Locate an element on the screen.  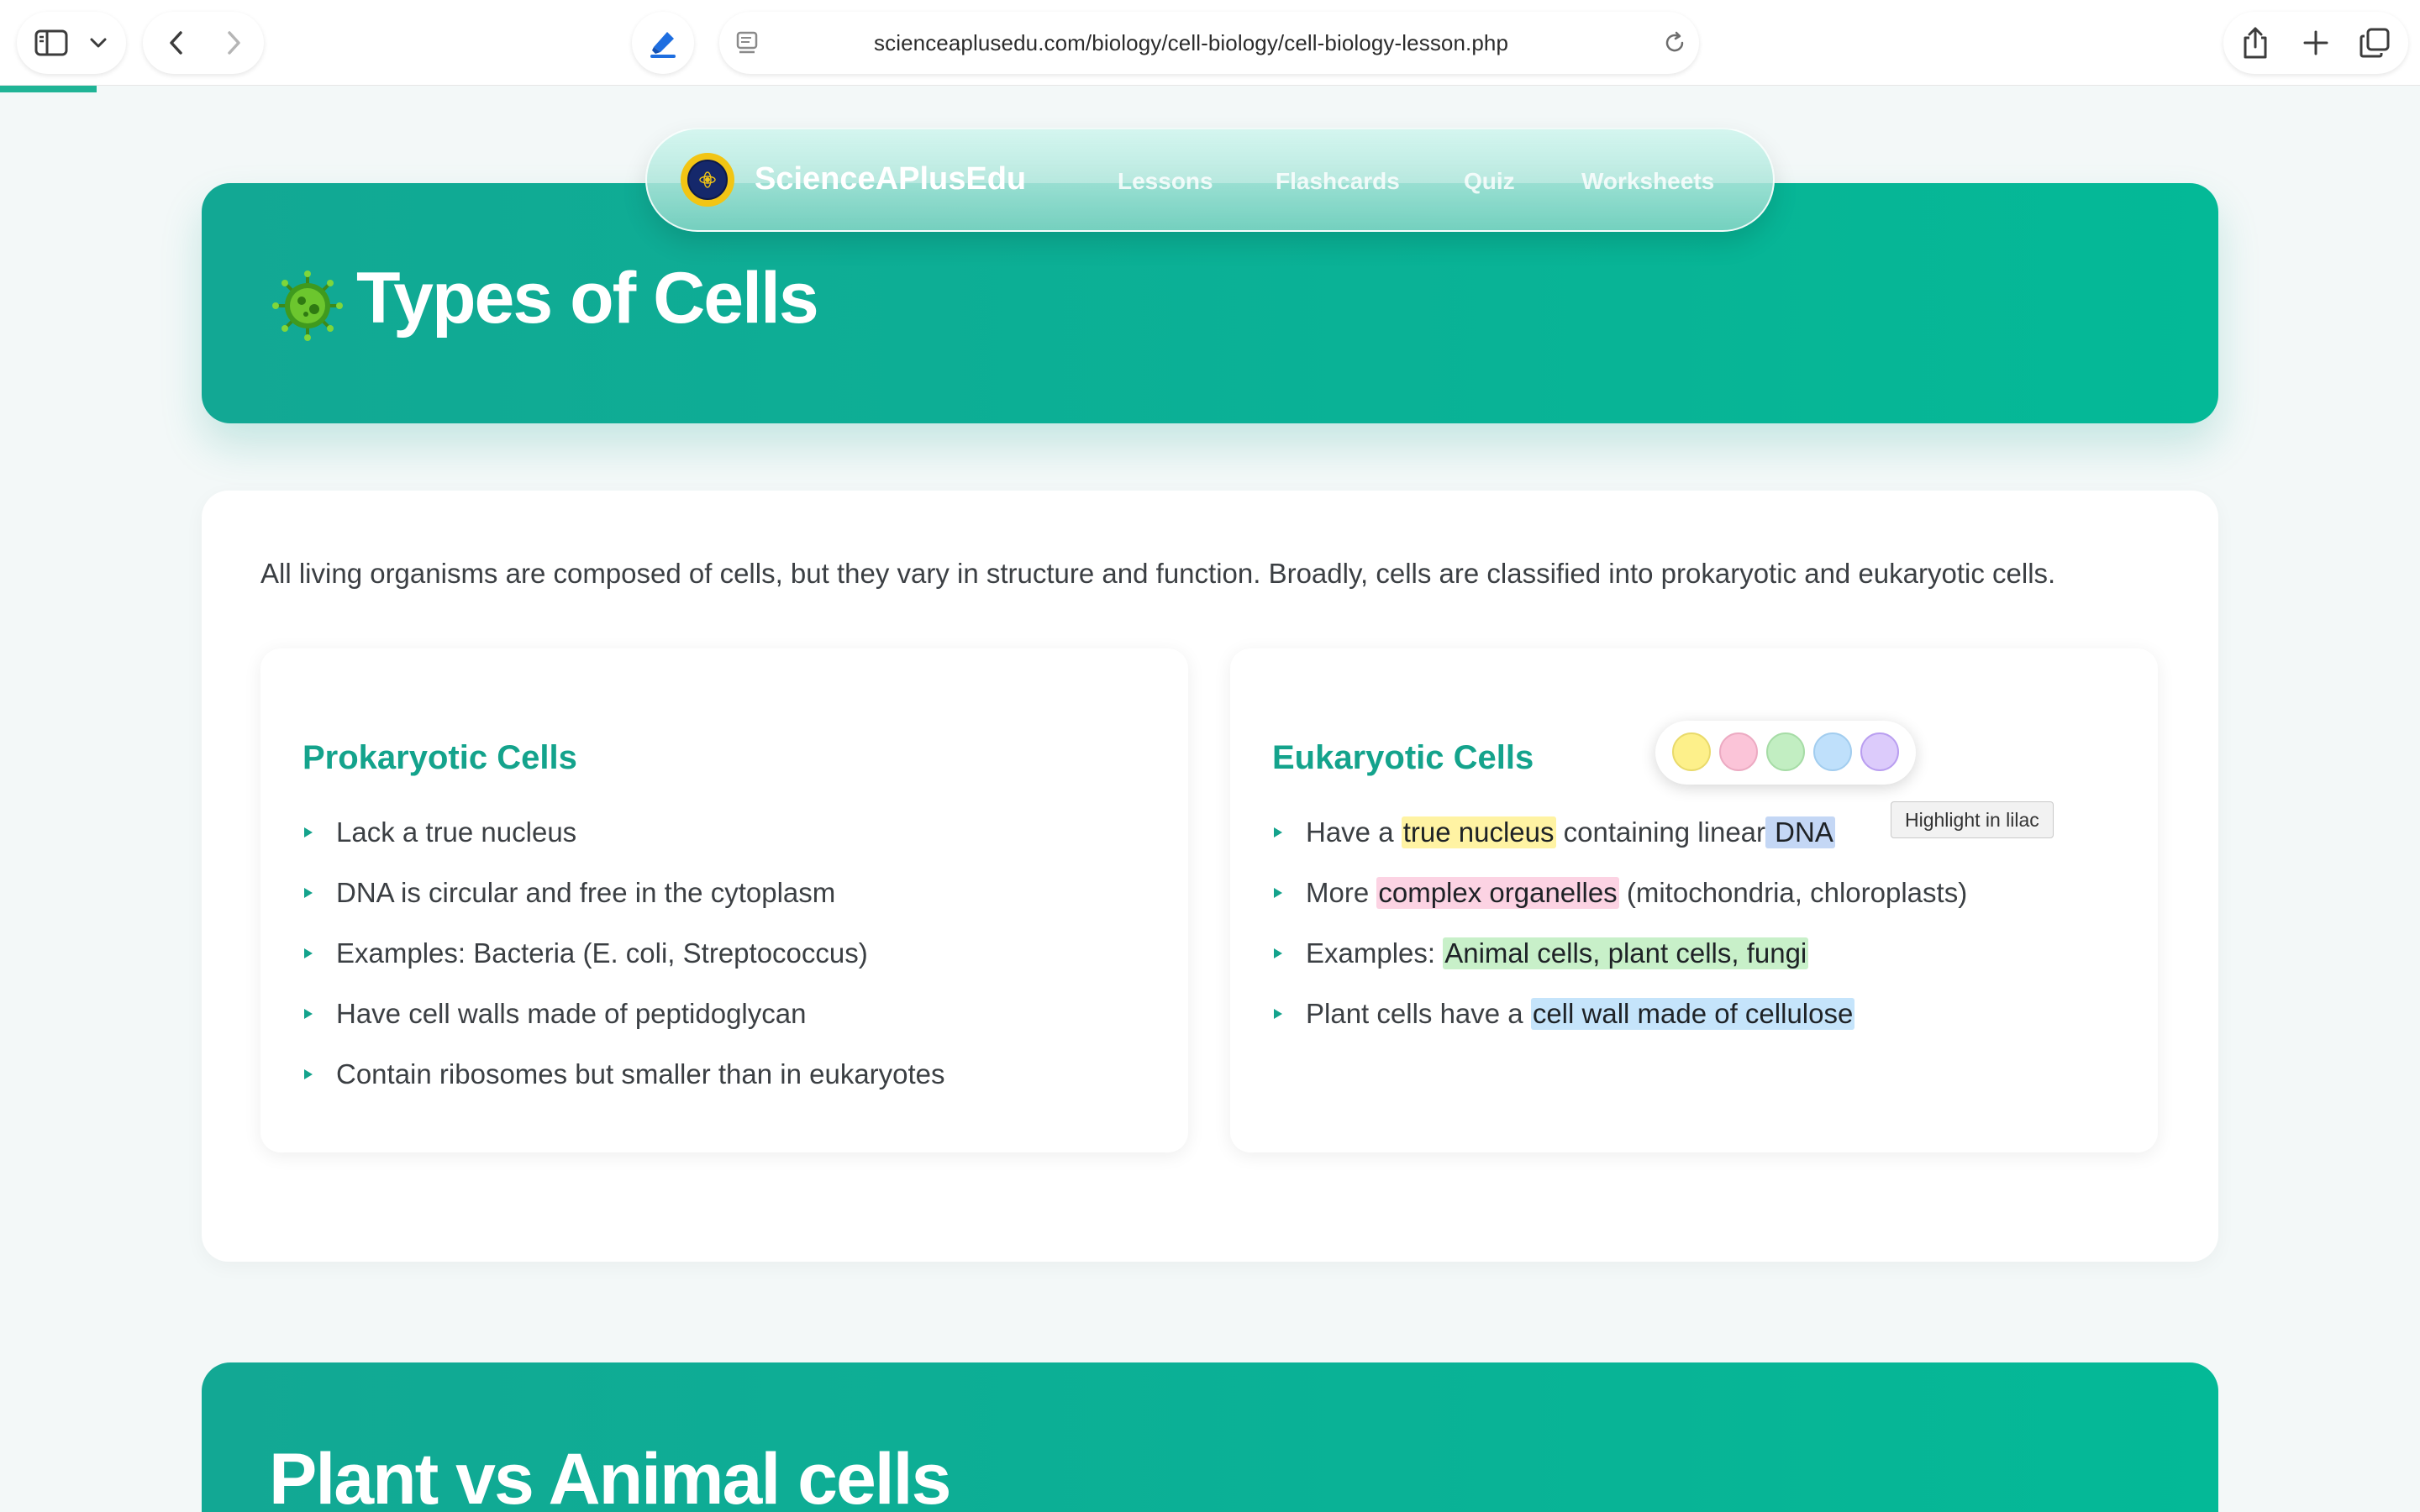
swatch-yellow is located at coordinates (1691, 751).